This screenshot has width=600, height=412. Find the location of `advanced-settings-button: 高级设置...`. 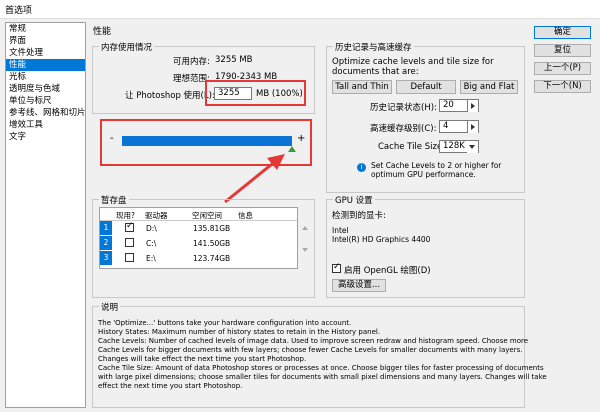

advanced-settings-button: 高级设置... is located at coordinates (359, 285).